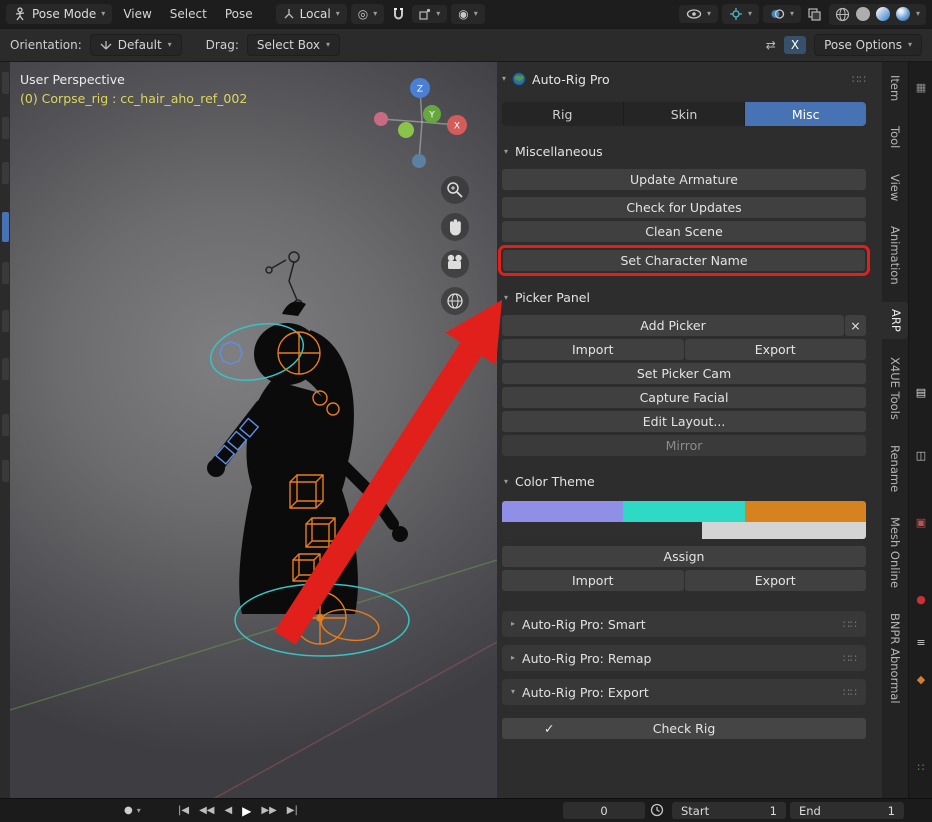 This screenshot has height=822, width=932. Describe the element at coordinates (602, 530) in the screenshot. I see `swatch-dark` at that location.